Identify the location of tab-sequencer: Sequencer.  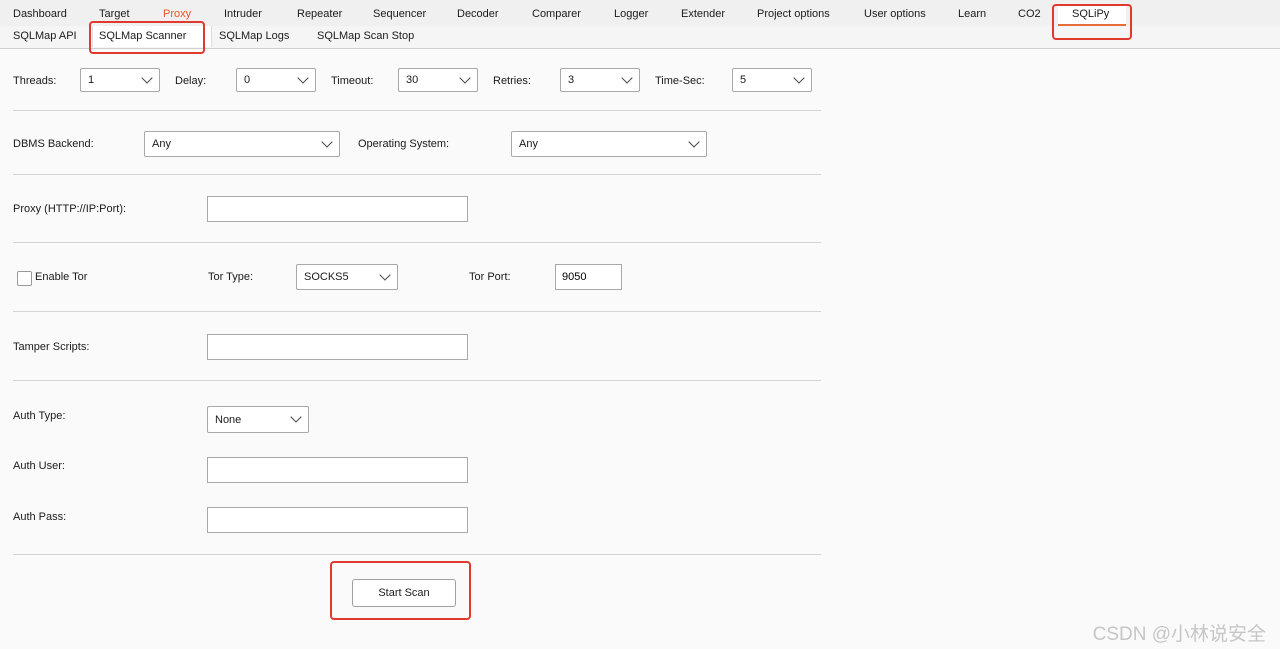
(399, 14).